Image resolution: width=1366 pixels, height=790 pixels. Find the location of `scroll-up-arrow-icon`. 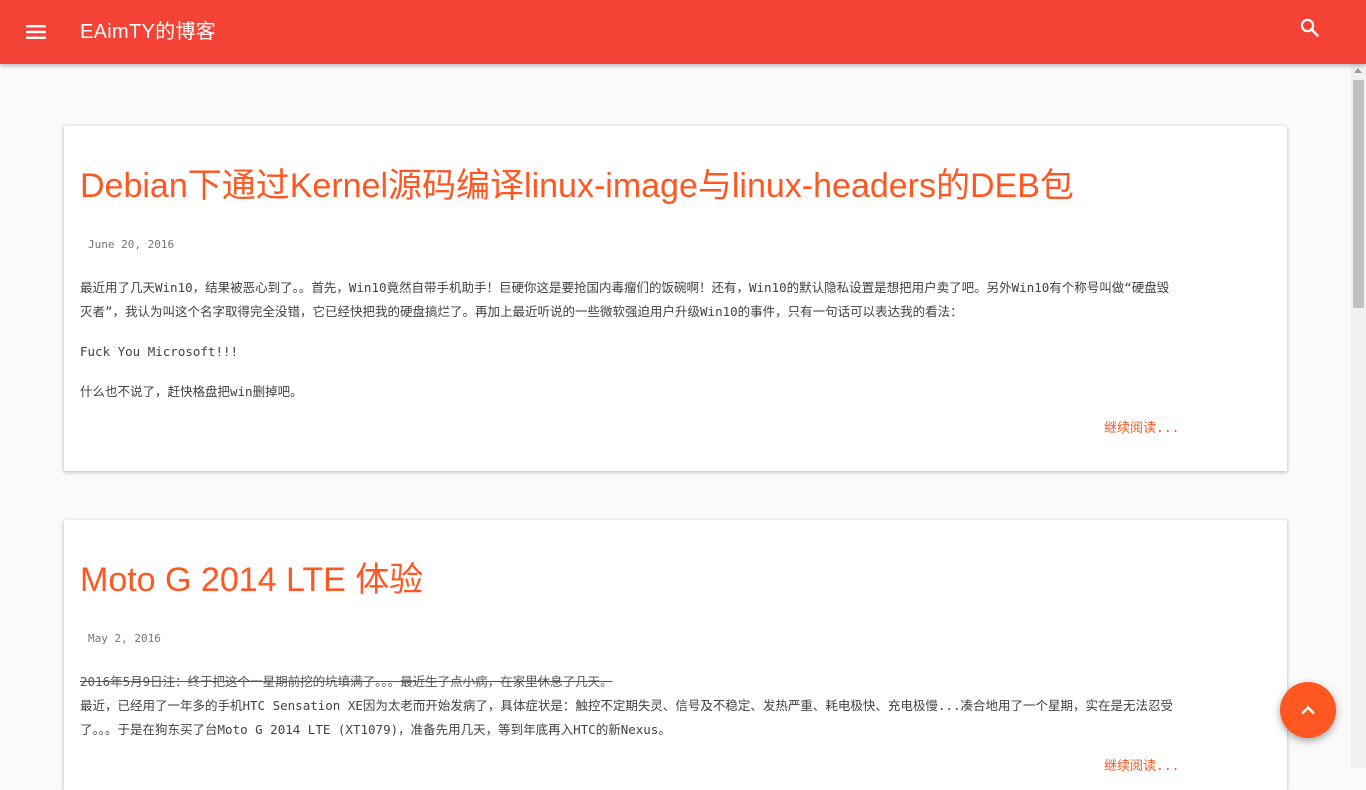

scroll-up-arrow-icon is located at coordinates (1358, 70).